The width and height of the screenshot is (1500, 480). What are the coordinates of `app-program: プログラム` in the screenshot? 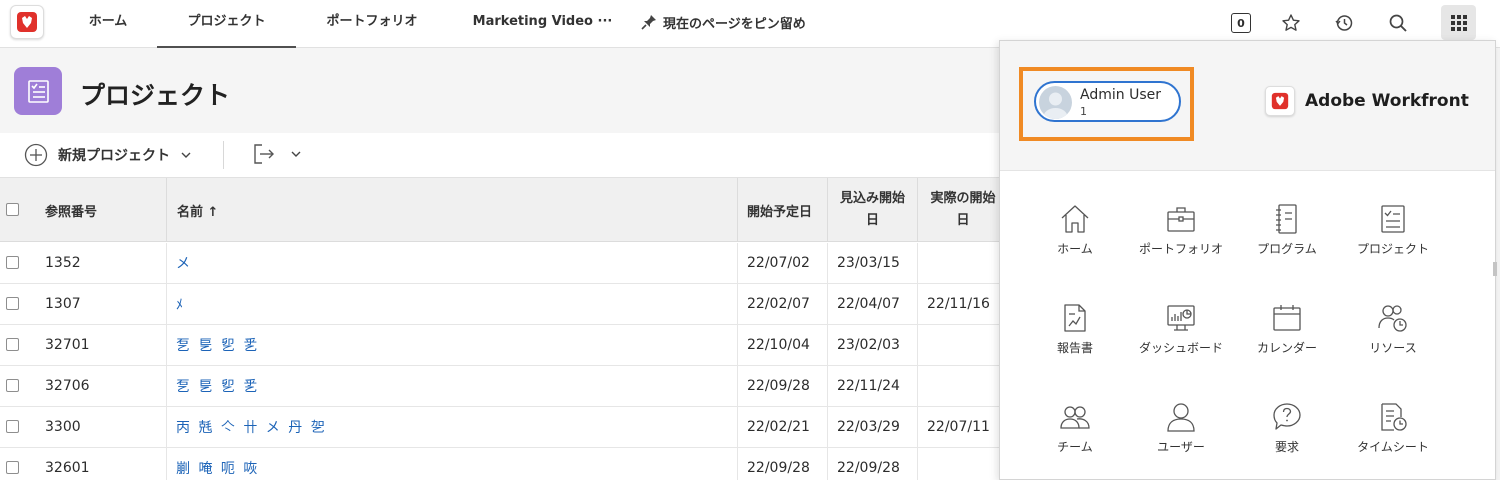 It's located at (1287, 249).